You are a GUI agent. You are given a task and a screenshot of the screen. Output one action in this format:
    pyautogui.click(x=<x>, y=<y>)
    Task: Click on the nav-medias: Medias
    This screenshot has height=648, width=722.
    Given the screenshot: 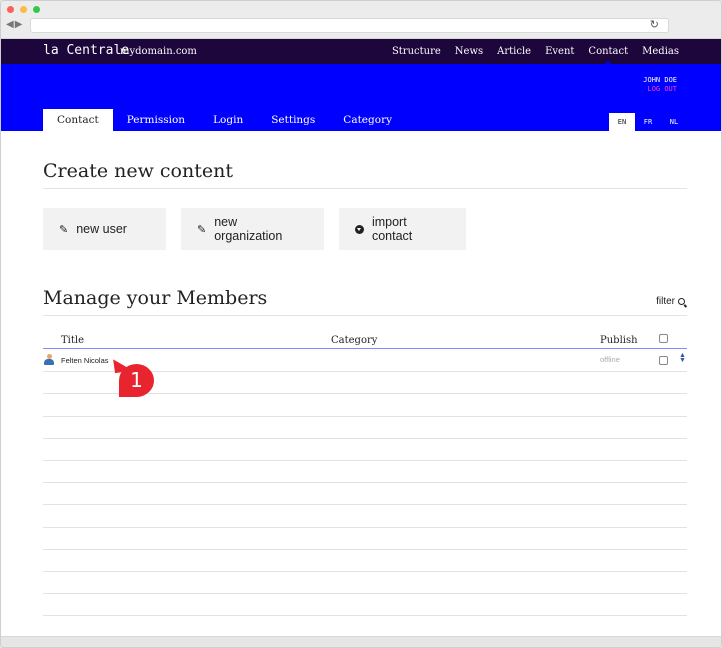 What is the action you would take?
    pyautogui.click(x=660, y=51)
    